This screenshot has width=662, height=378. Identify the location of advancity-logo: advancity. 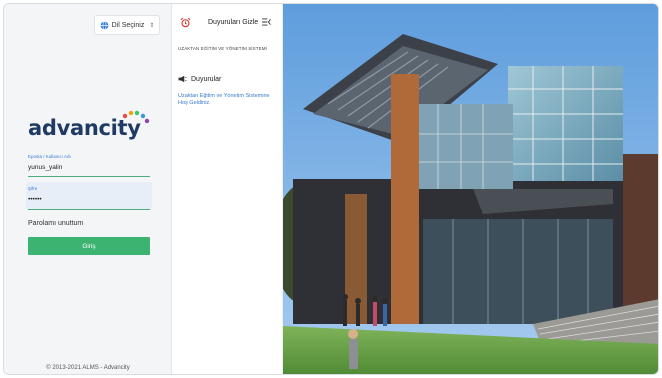
(90, 126).